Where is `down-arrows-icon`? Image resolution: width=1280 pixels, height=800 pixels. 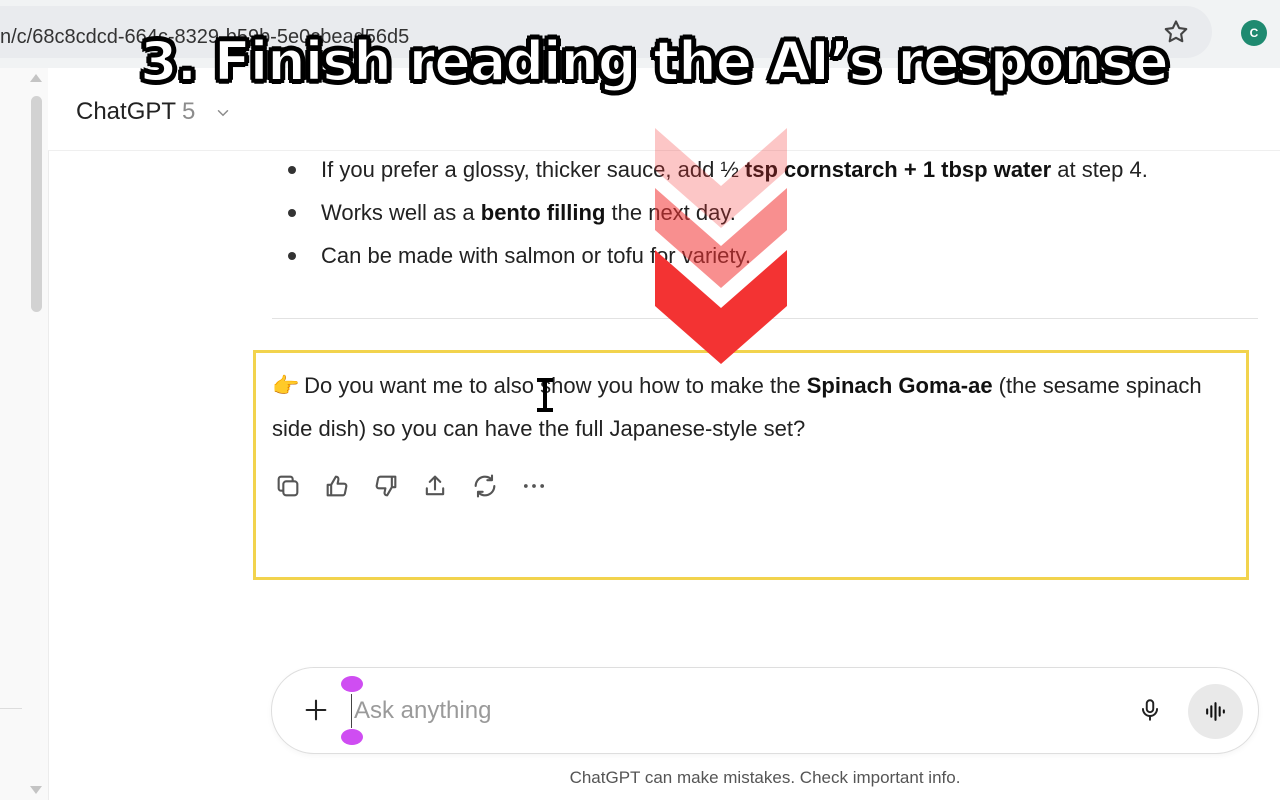 down-arrows-icon is located at coordinates (721, 246).